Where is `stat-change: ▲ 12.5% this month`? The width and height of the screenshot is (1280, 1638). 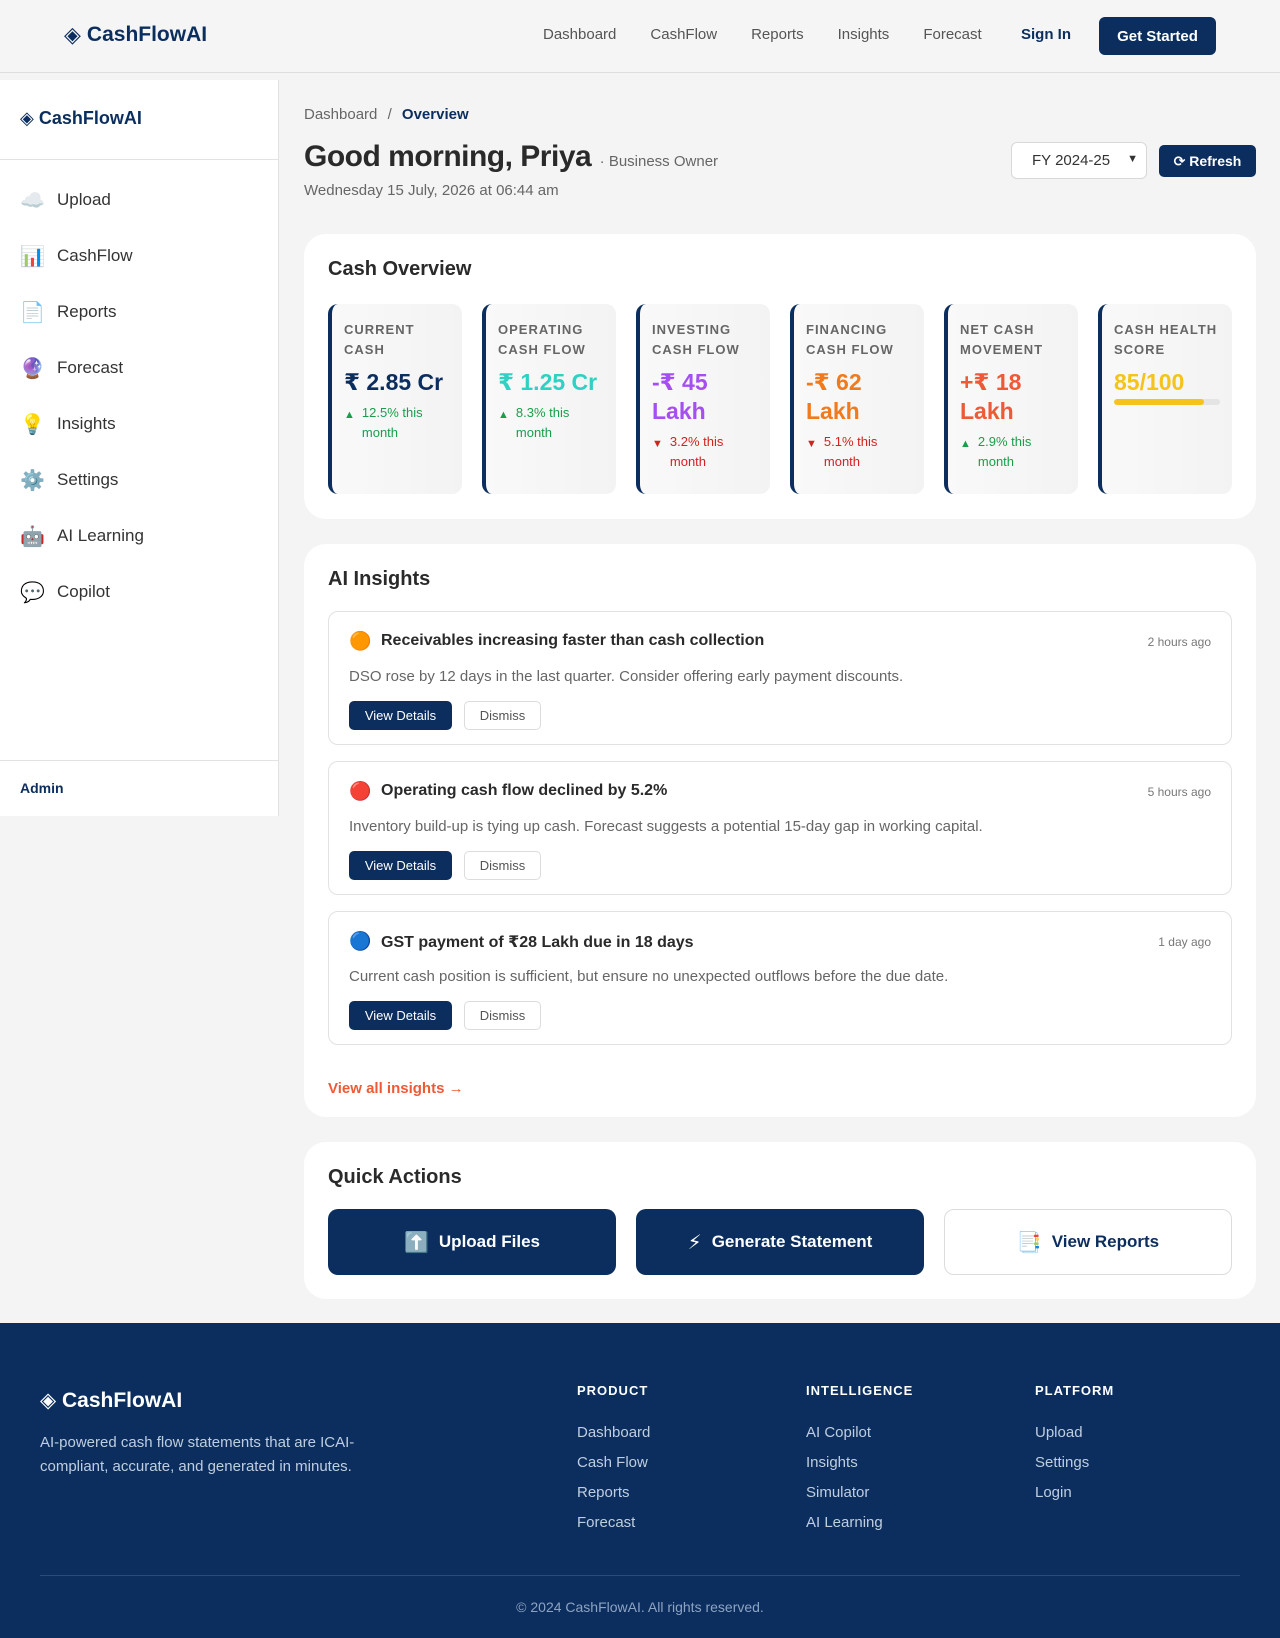
stat-change: ▲ 12.5% this month is located at coordinates (397, 423).